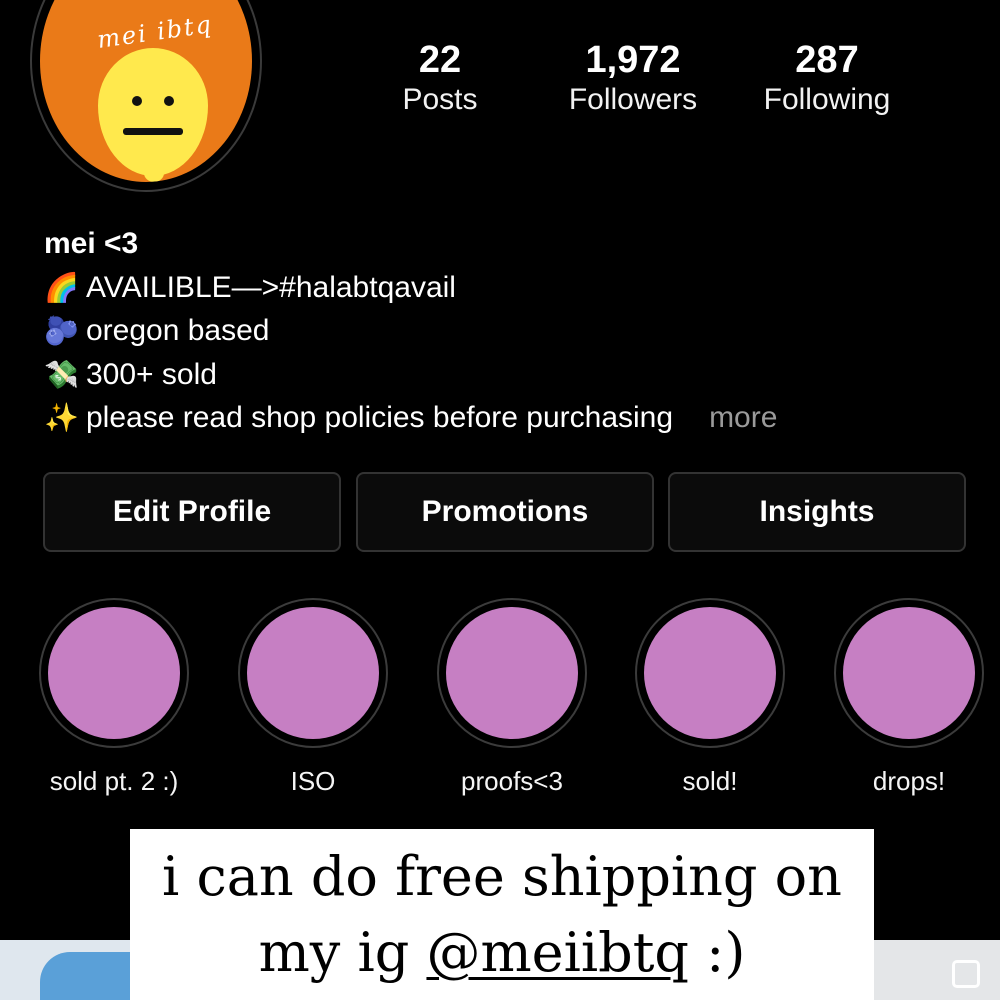 Image resolution: width=1000 pixels, height=1000 pixels. I want to click on followers-stat: 1,972 Followers, so click(633, 78).